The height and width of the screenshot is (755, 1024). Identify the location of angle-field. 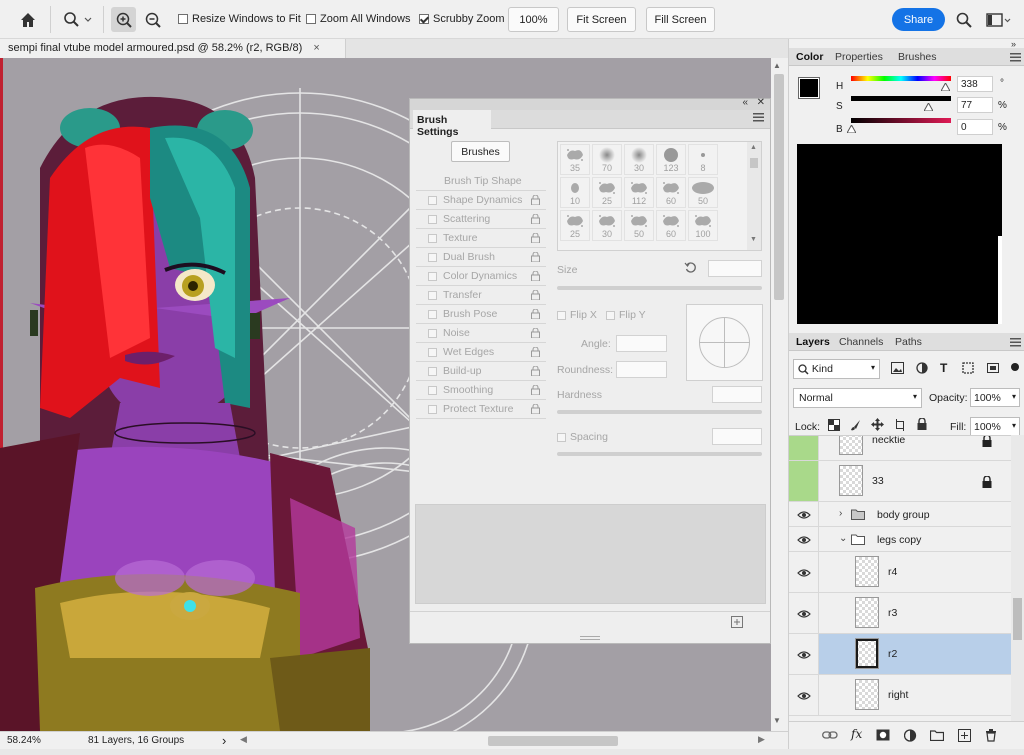
(641, 343).